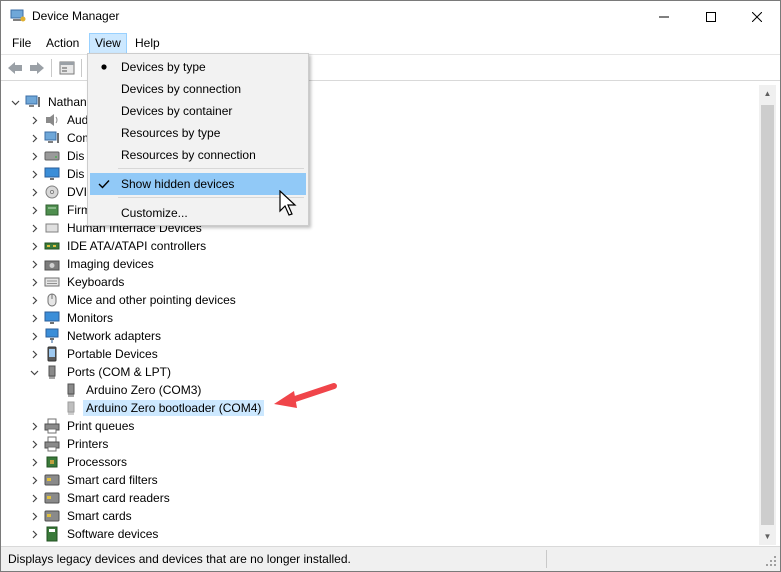 Image resolution: width=781 pixels, height=572 pixels. I want to click on tree-row: Software devices, so click(94, 534).